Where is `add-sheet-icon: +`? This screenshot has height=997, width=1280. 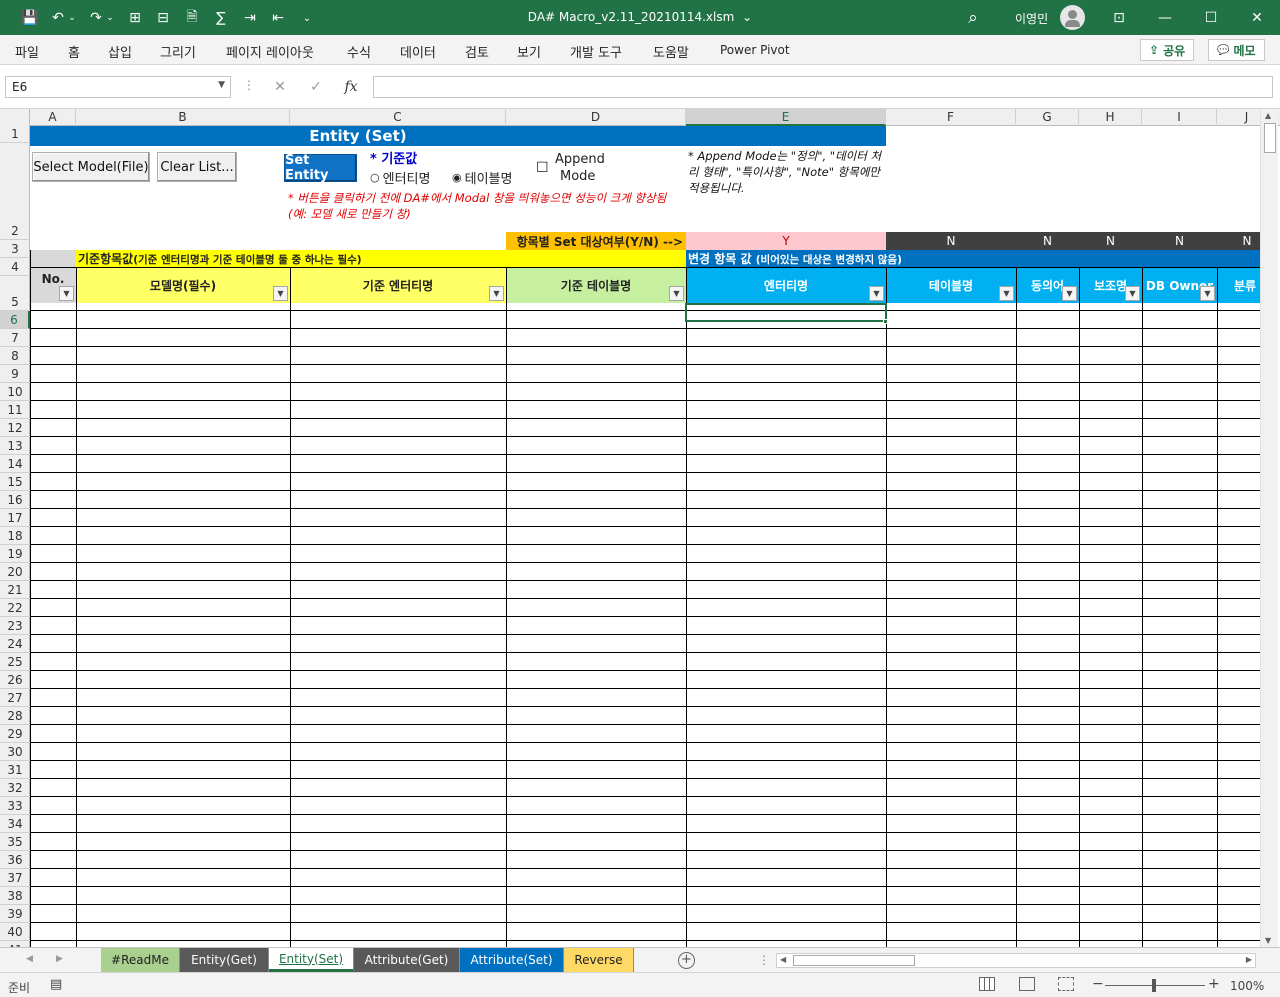
add-sheet-icon: + is located at coordinates (686, 960).